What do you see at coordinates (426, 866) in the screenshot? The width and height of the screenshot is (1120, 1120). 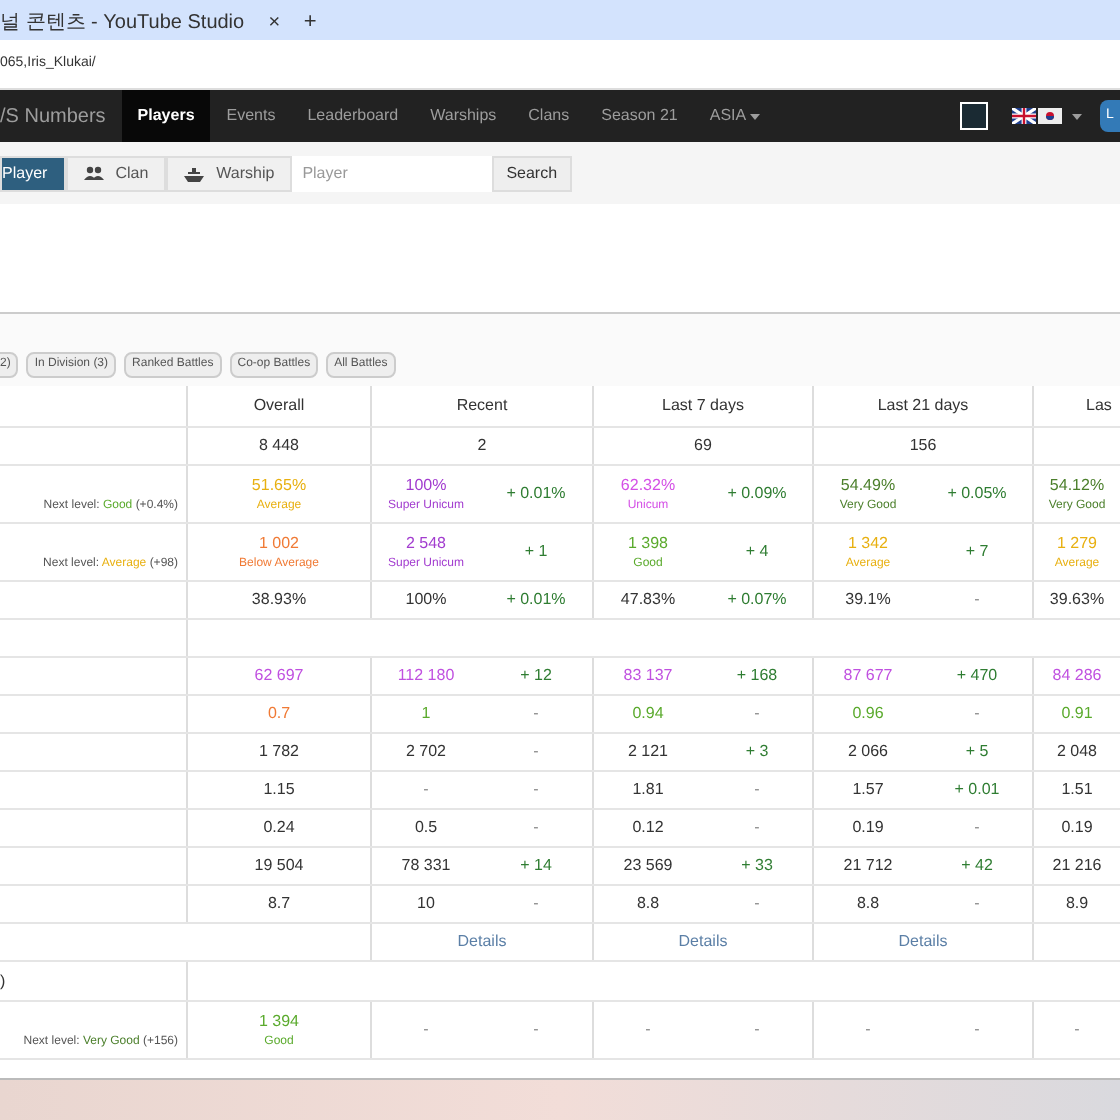 I see `stat-value: 78 331` at bounding box center [426, 866].